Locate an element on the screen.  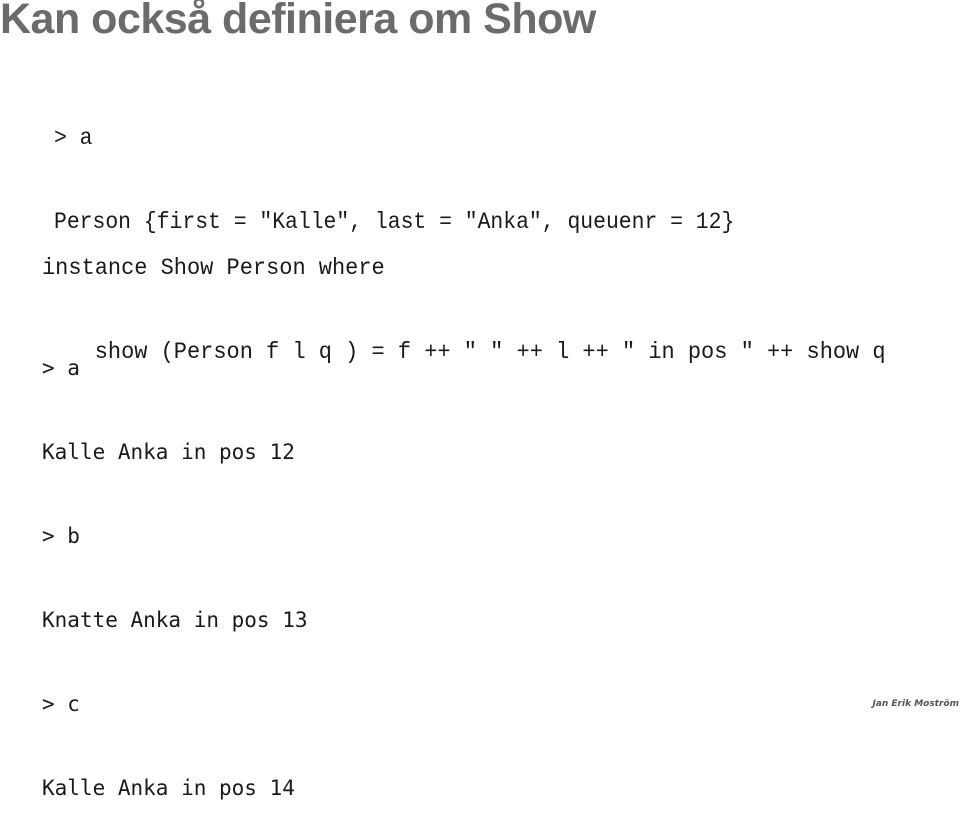
repl-result-line: Kalle Anka in pos 14 is located at coordinates (168, 788).